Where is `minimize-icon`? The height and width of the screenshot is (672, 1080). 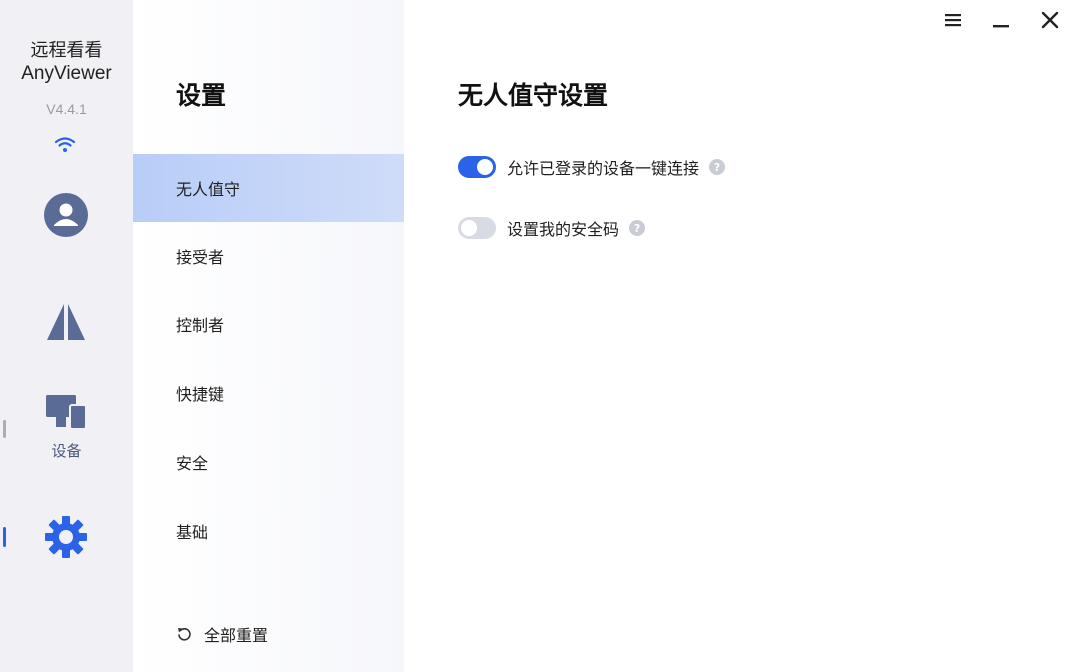 minimize-icon is located at coordinates (1001, 26).